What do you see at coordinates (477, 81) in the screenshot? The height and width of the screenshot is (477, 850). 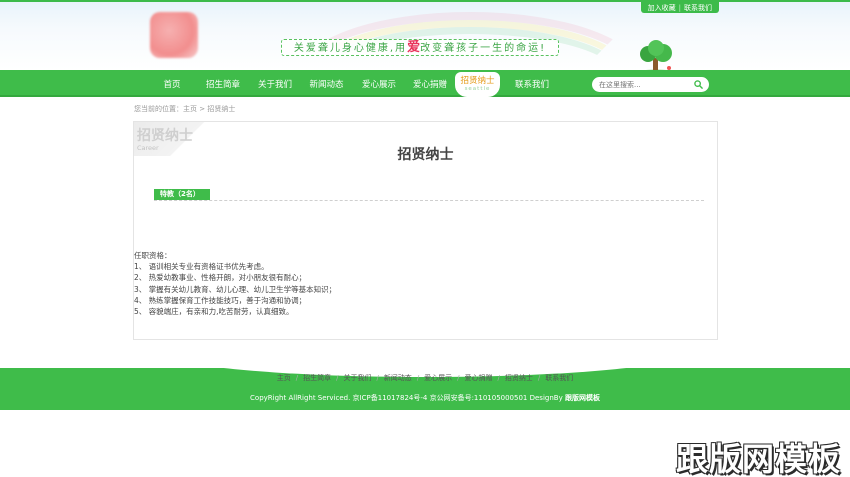 I see `nav-item-careers-label: 招贤纳士` at bounding box center [477, 81].